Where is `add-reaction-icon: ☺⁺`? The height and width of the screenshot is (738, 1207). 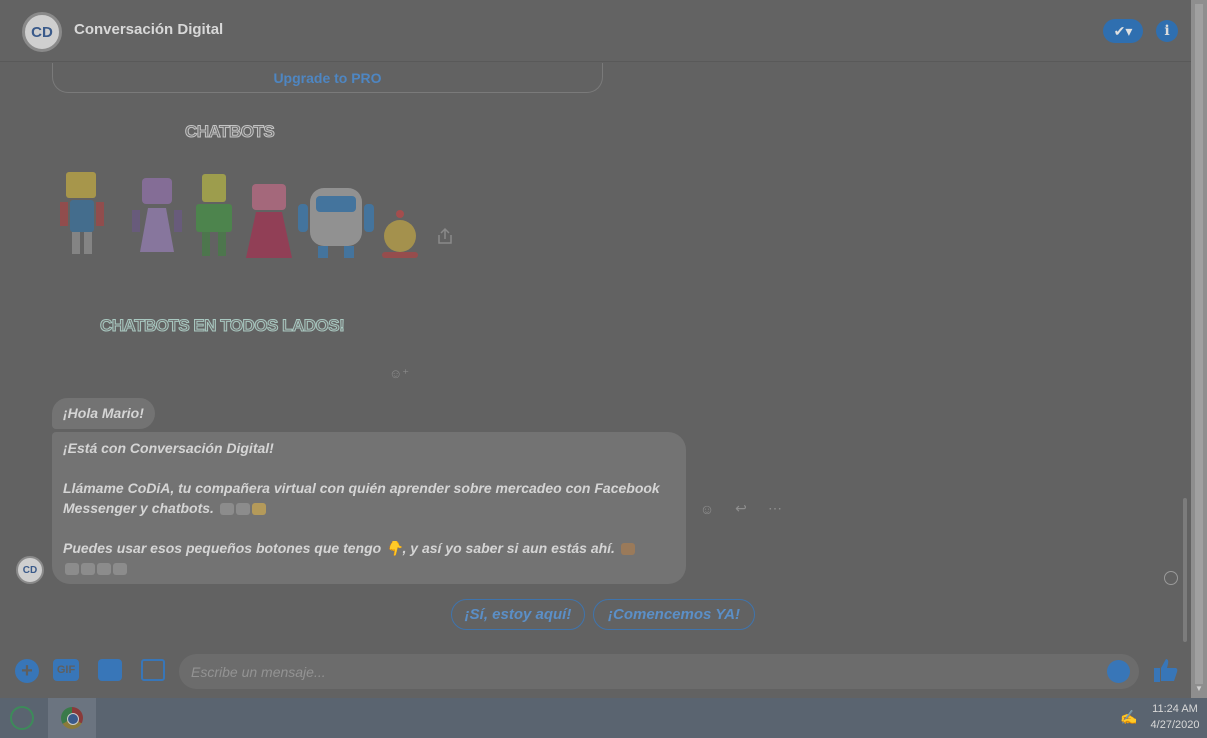
add-reaction-icon: ☺⁺ is located at coordinates (399, 374).